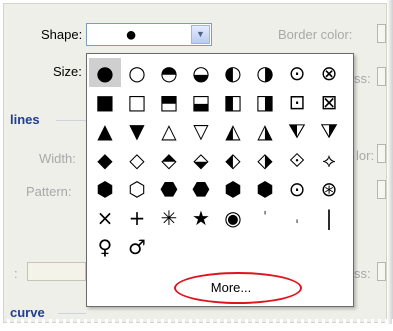 This screenshot has width=393, height=331. What do you see at coordinates (362, 273) in the screenshot?
I see `ss-label-2: ss:` at bounding box center [362, 273].